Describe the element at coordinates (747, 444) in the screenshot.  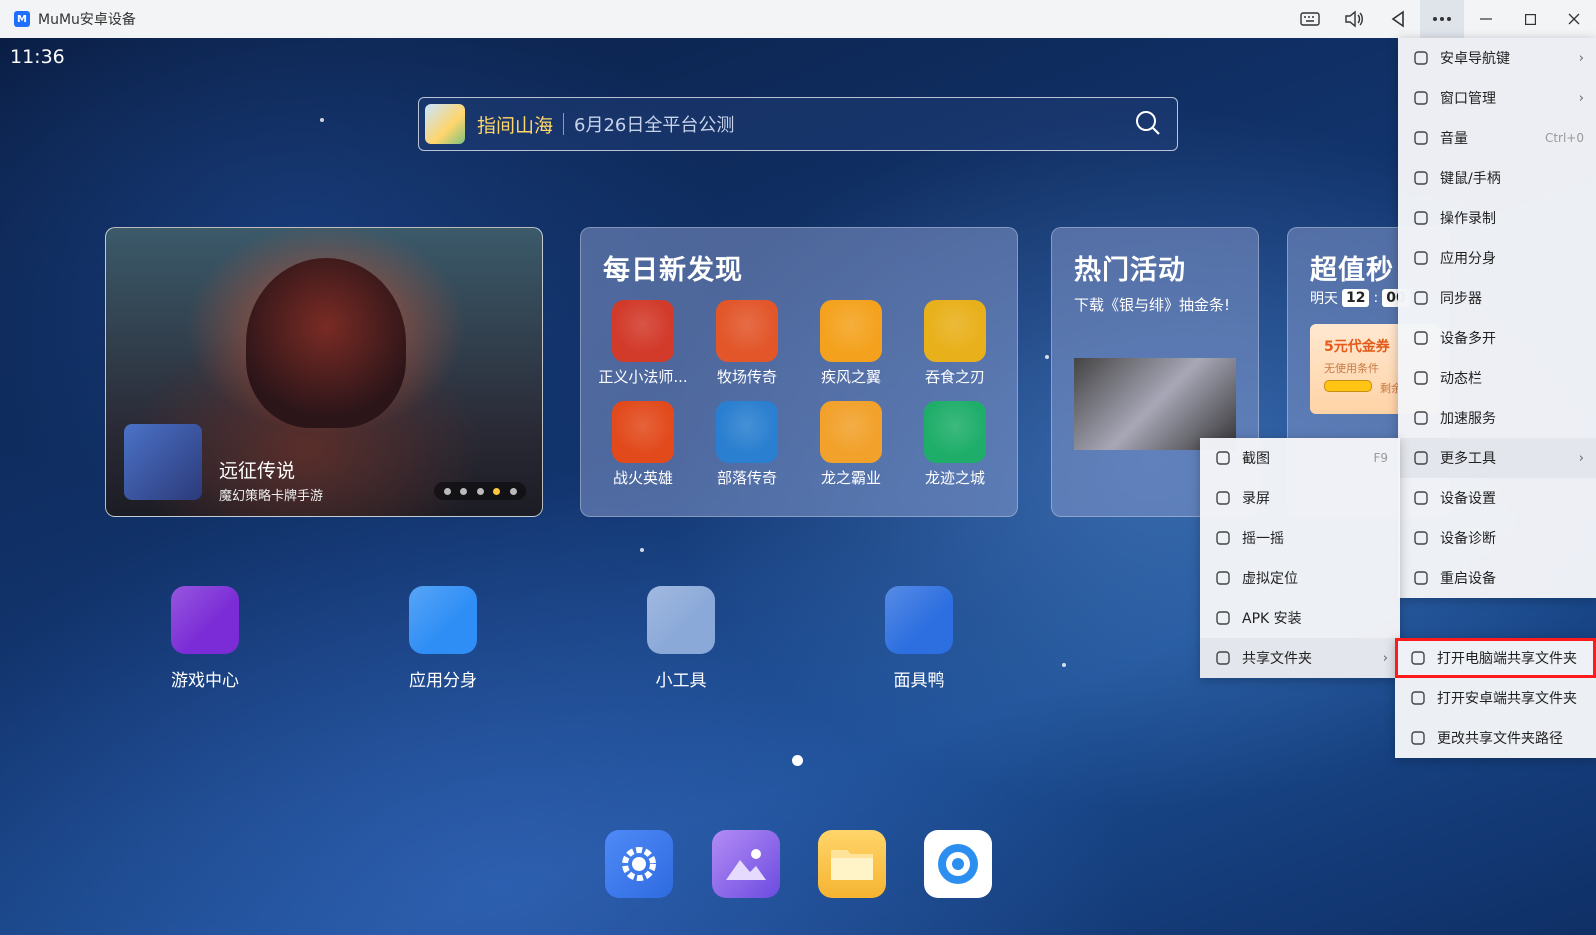
I see `daily-app: 部落传奇` at that location.